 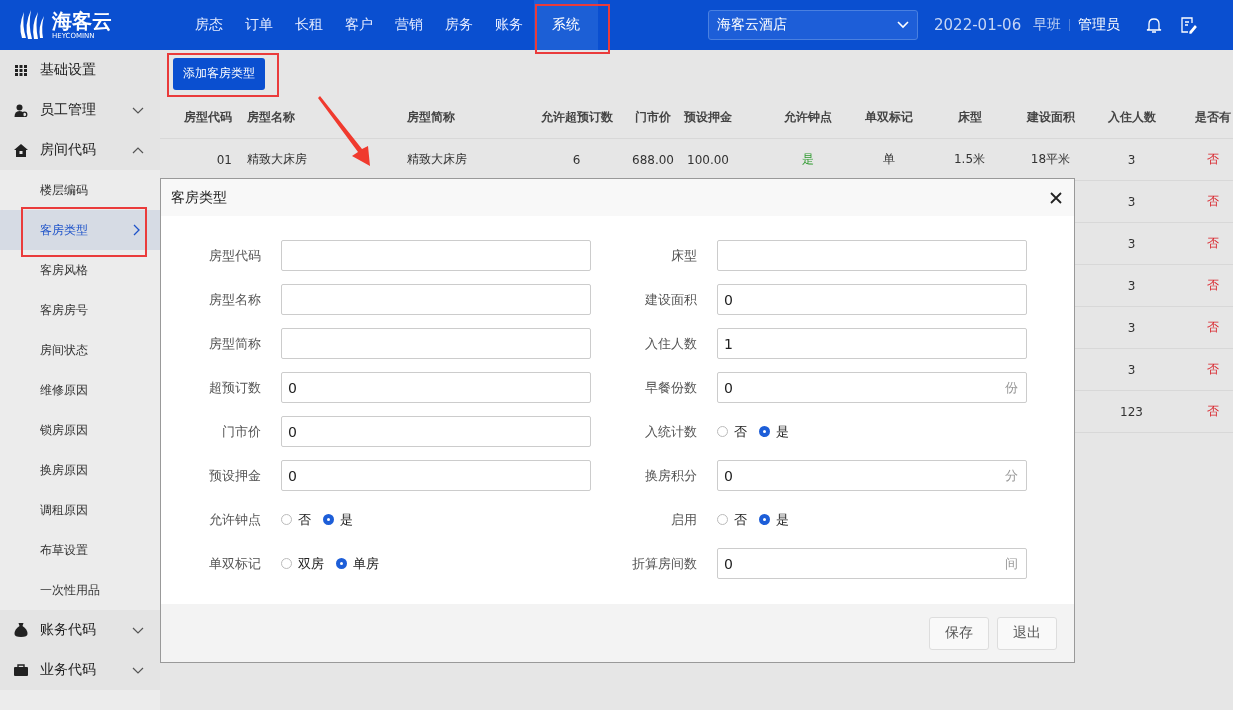 What do you see at coordinates (80, 110) in the screenshot?
I see `sidebar-item: 员工管理` at bounding box center [80, 110].